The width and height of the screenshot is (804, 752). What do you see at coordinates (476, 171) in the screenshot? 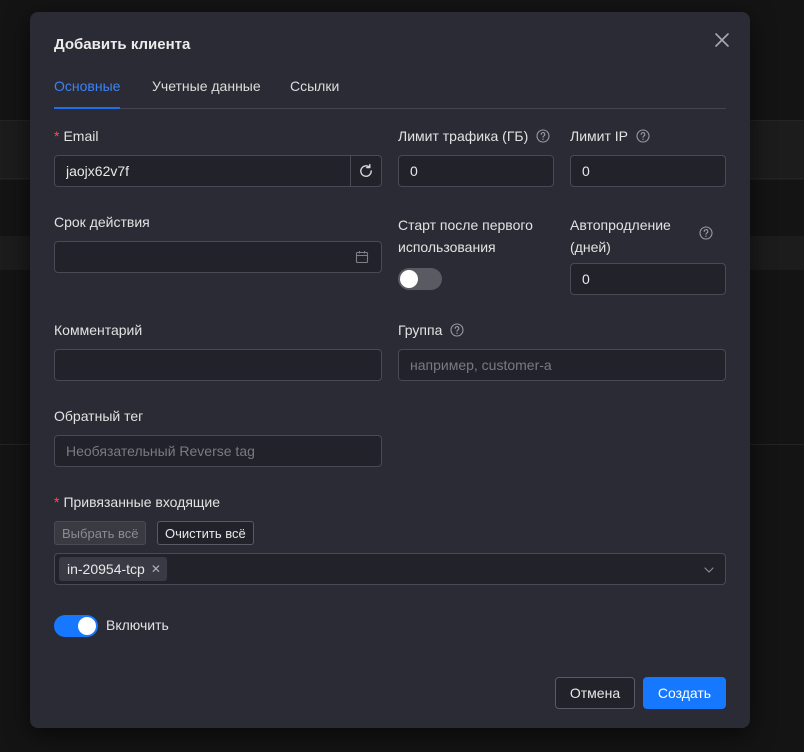
I see `traffic-limit-input` at bounding box center [476, 171].